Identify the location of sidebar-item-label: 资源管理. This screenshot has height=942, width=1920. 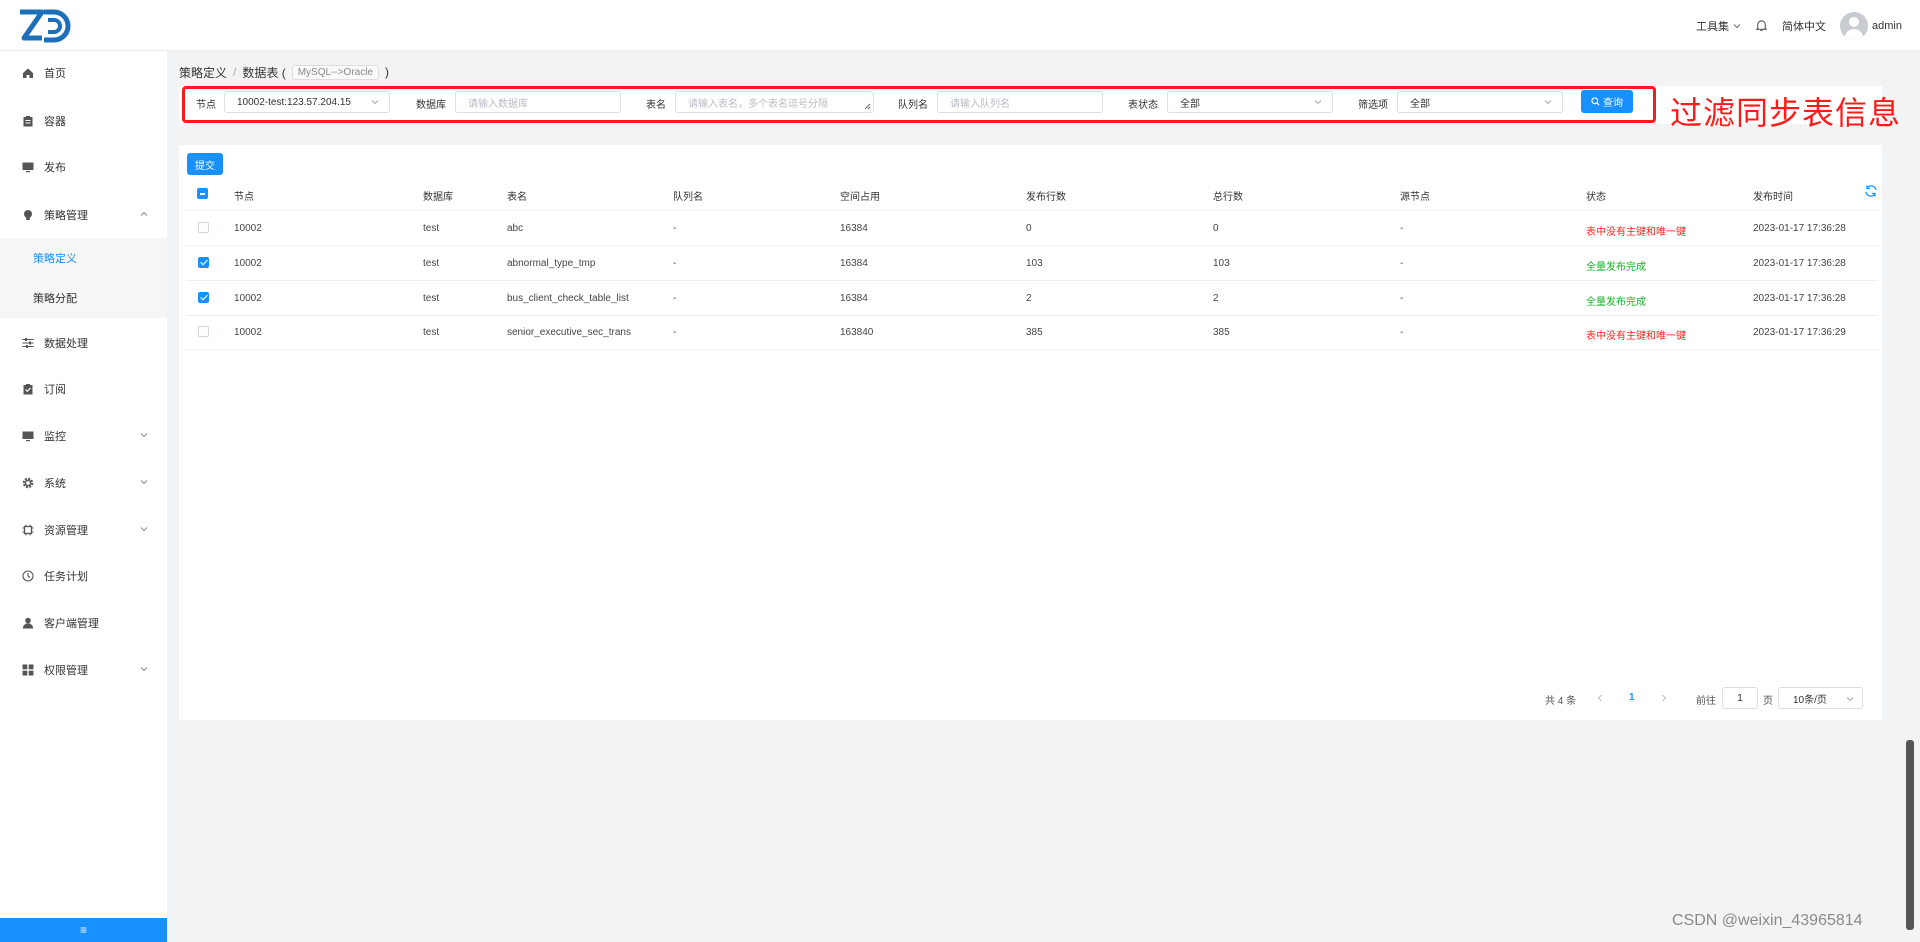
(66, 531).